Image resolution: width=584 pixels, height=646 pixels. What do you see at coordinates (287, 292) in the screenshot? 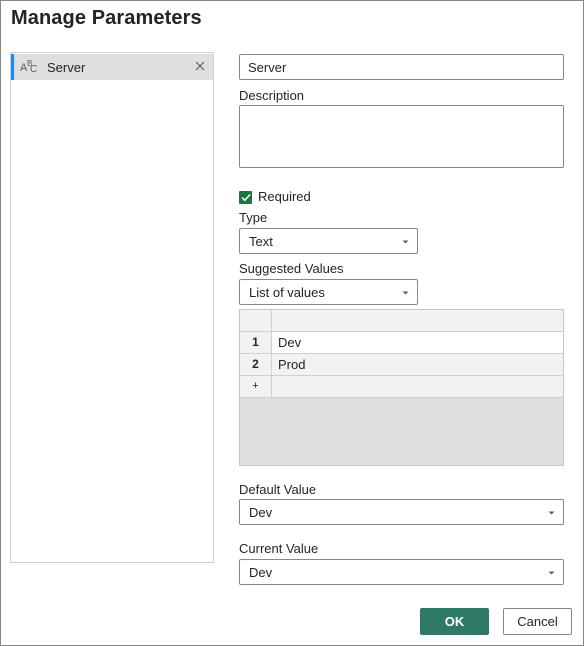
I see `suggested-values-select-value: List of values` at bounding box center [287, 292].